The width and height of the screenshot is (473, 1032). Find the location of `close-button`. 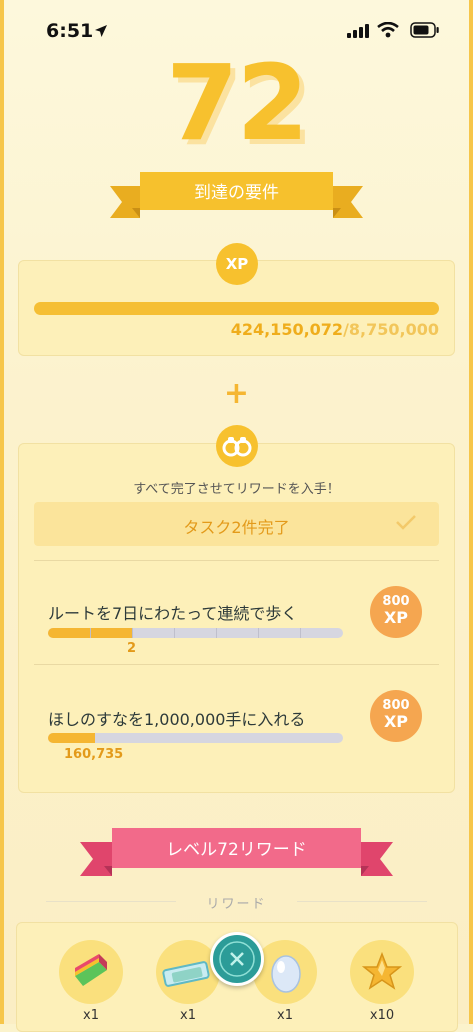

close-button is located at coordinates (237, 959).